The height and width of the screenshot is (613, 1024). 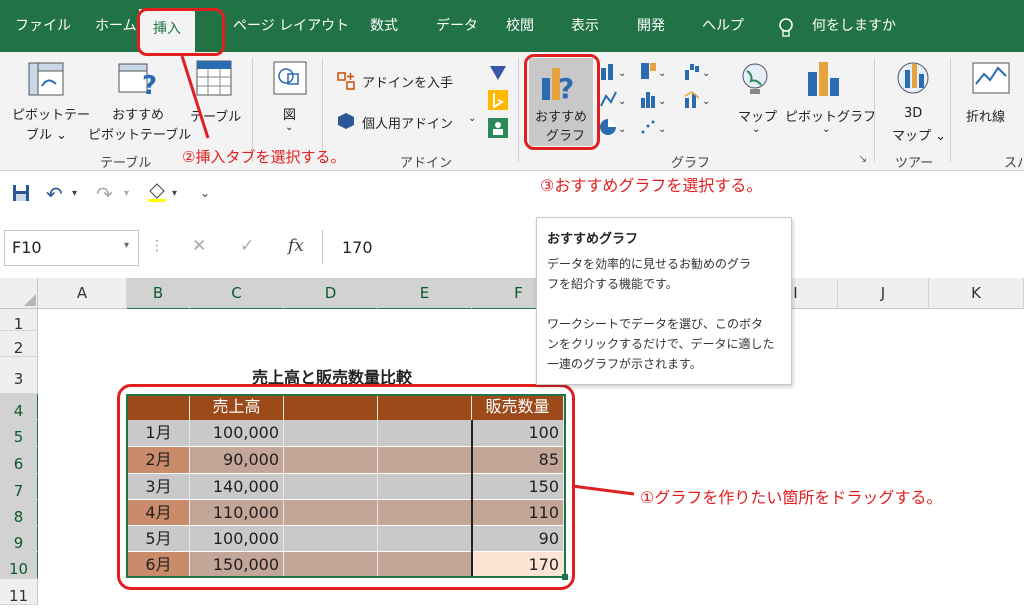 What do you see at coordinates (331, 294) in the screenshot?
I see `column-header-D: D` at bounding box center [331, 294].